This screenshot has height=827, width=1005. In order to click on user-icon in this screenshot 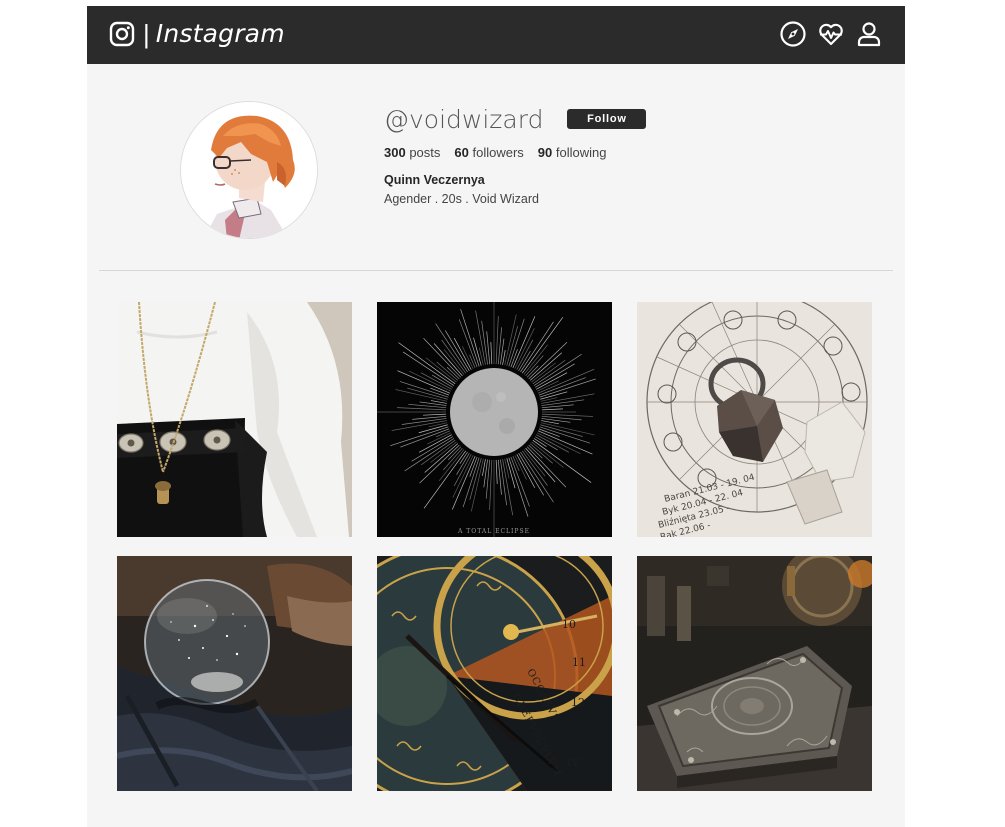, I will do `click(869, 34)`.